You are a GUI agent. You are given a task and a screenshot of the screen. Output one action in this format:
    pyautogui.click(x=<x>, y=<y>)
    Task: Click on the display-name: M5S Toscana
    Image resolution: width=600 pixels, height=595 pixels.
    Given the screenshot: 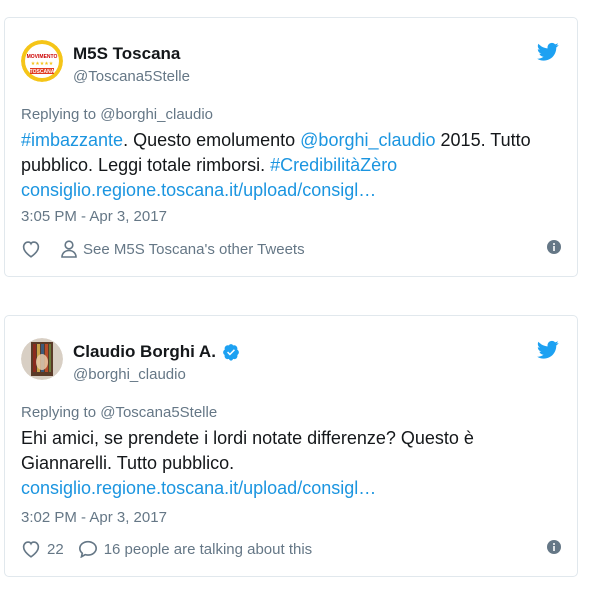 What is the action you would take?
    pyautogui.click(x=131, y=54)
    